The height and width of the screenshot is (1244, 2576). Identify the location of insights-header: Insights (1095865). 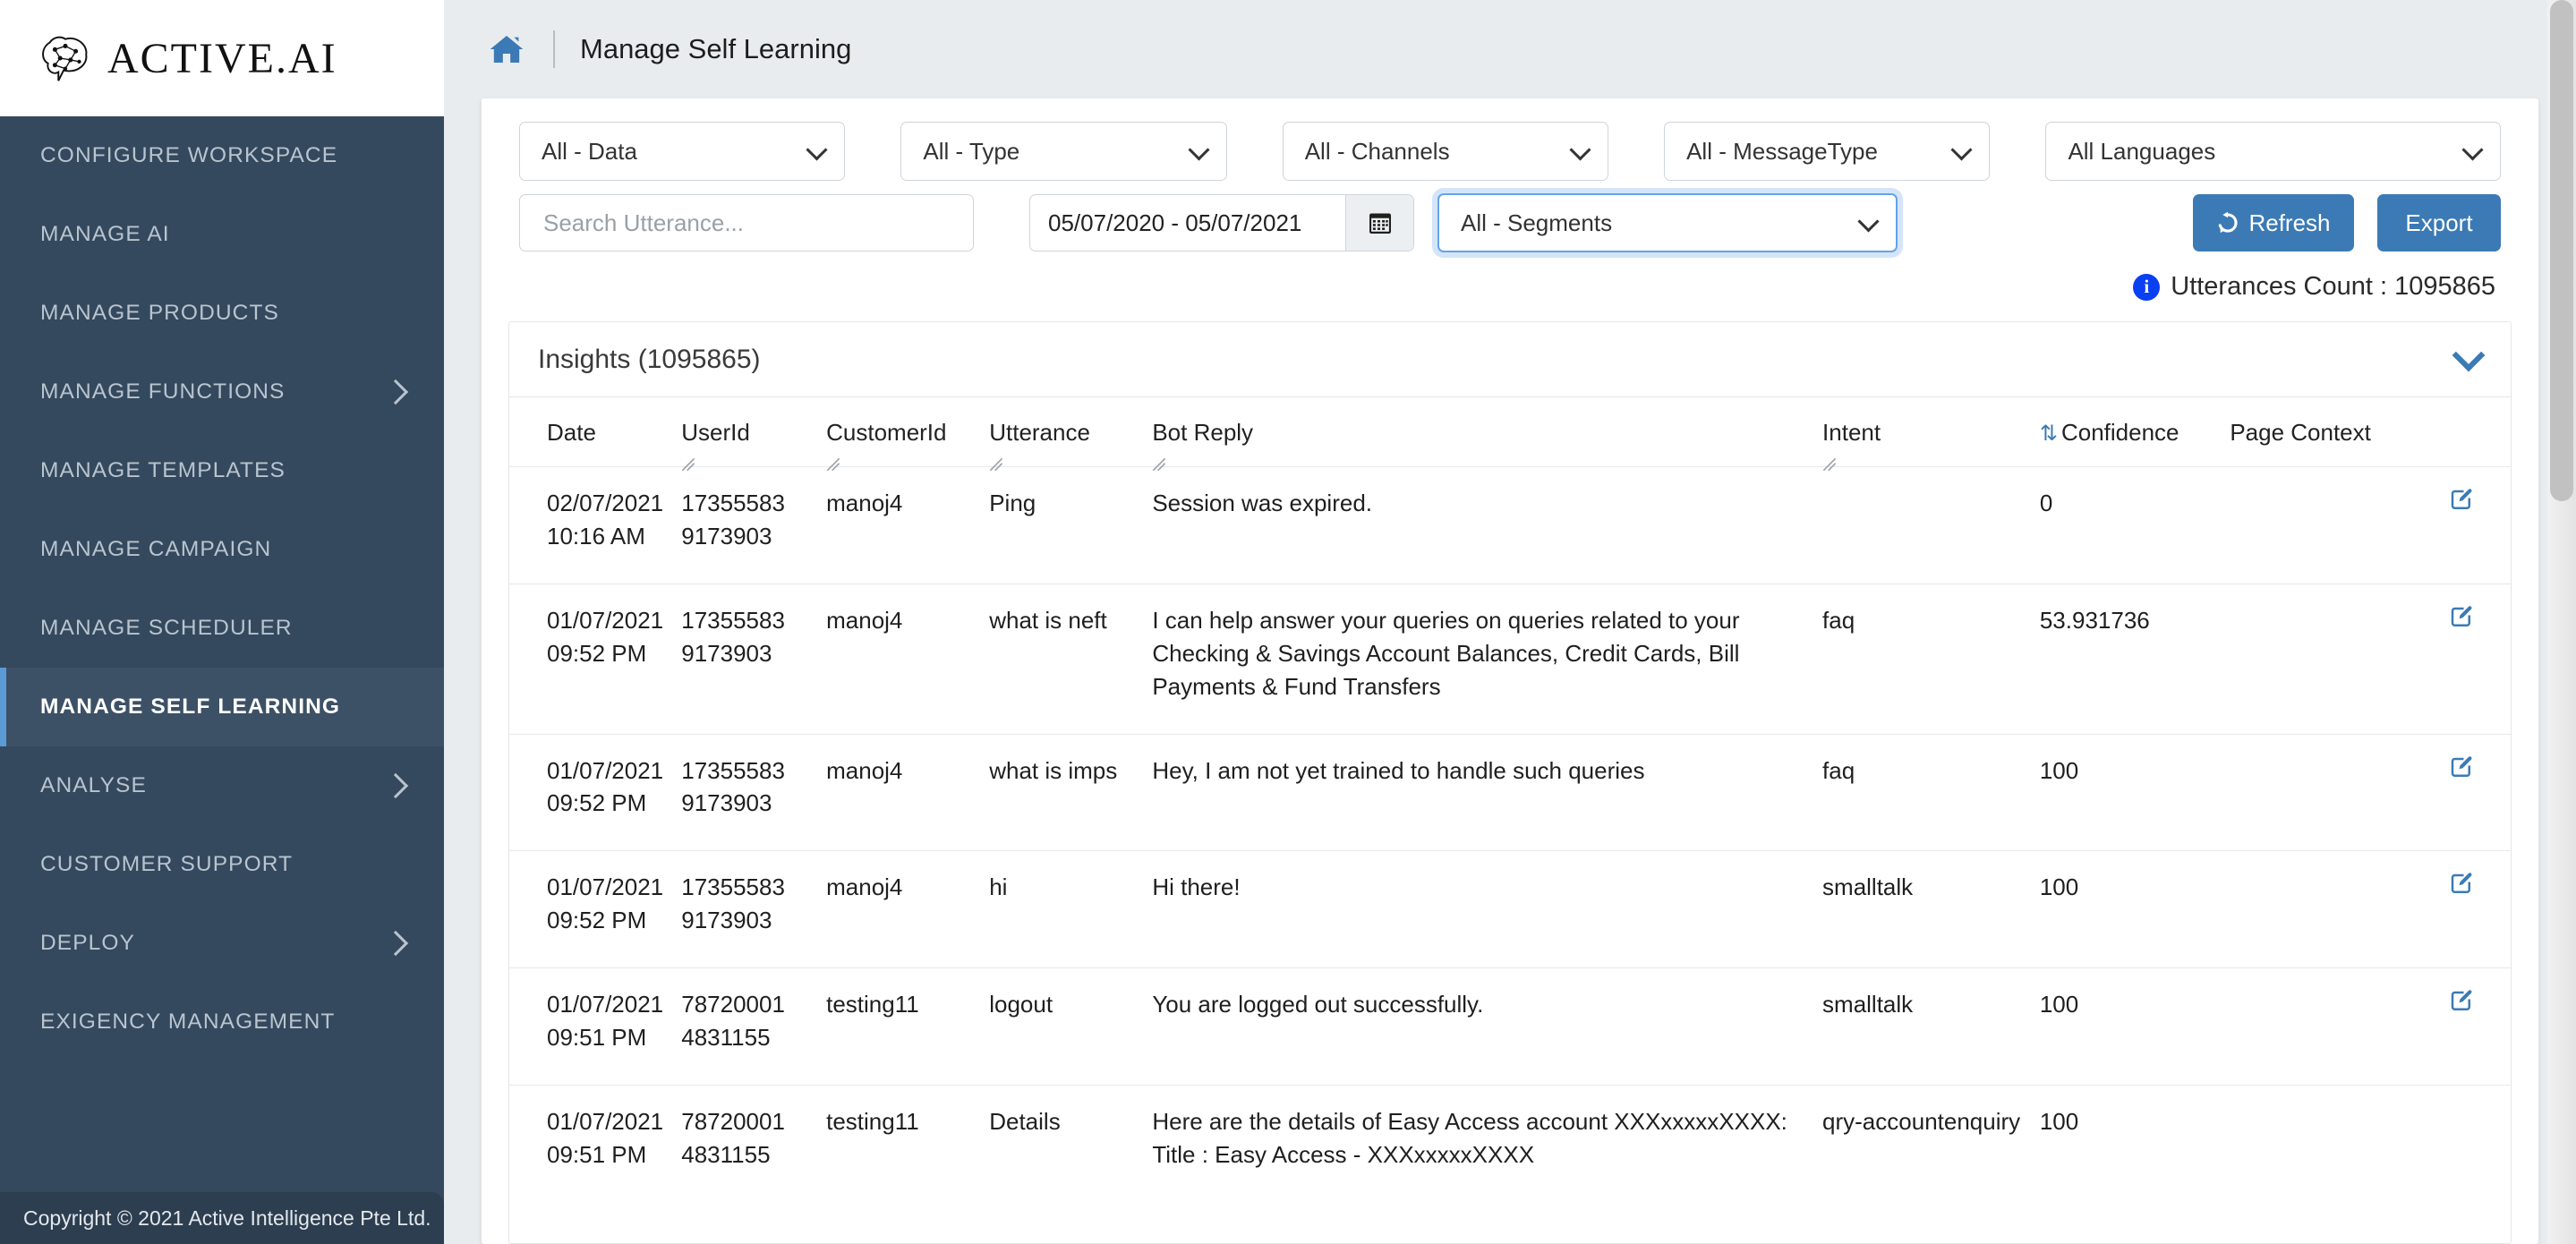
(1510, 359).